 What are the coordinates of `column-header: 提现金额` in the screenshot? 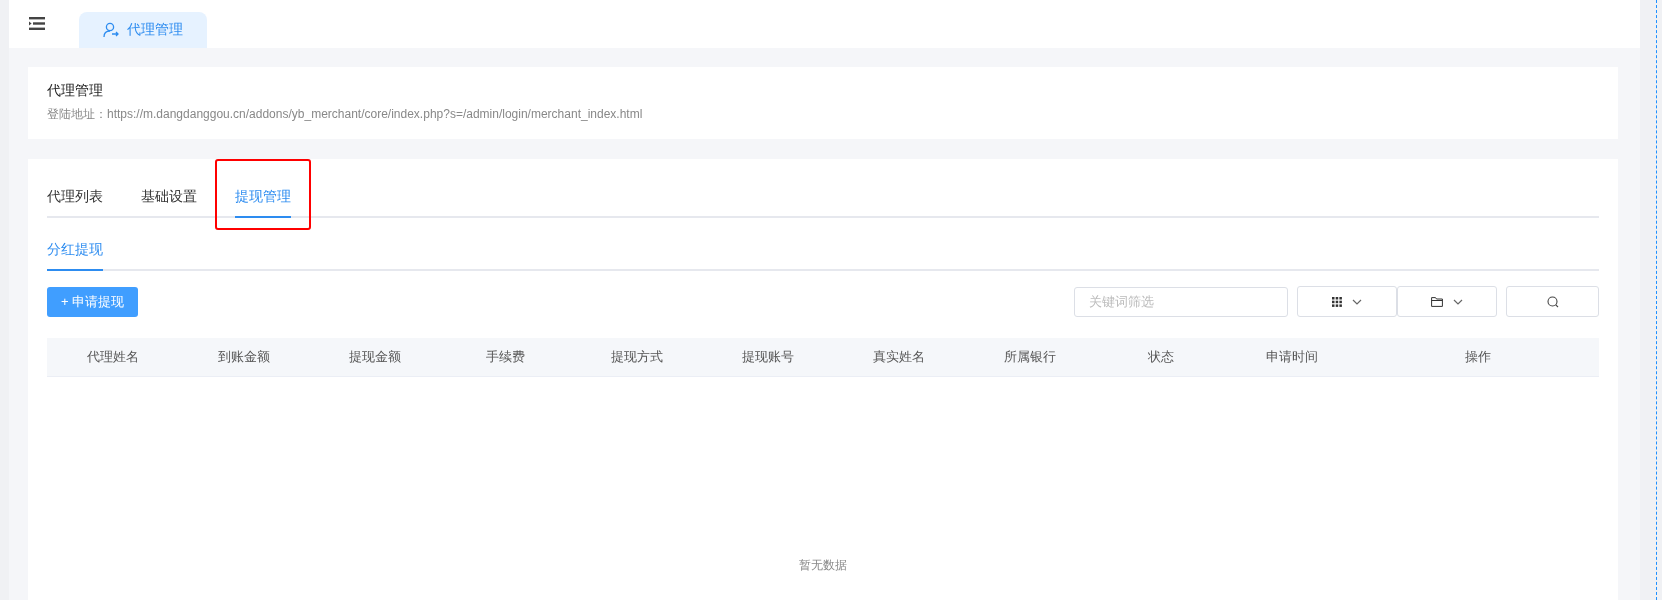 It's located at (374, 357).